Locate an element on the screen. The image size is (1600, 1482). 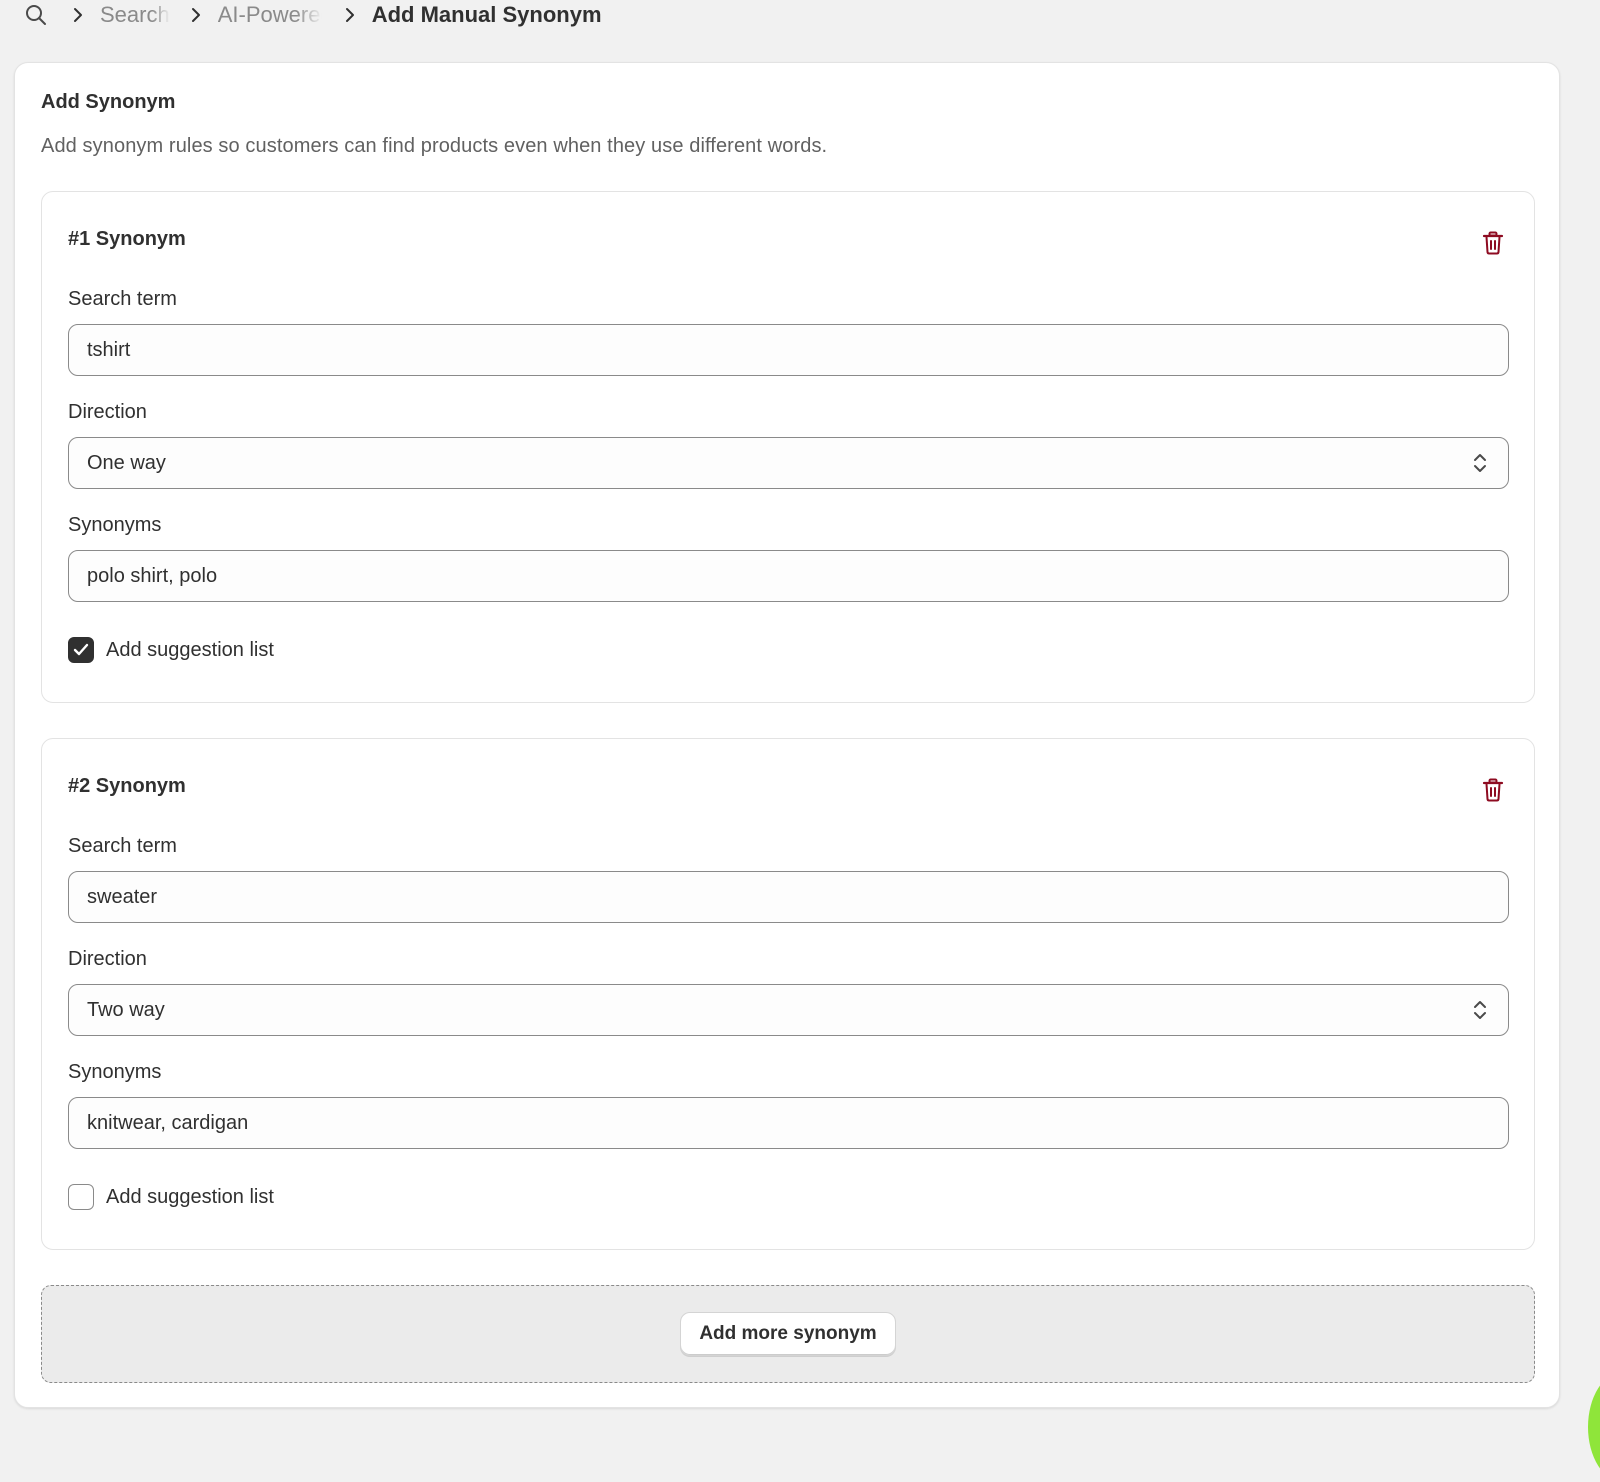
add-more-synonym-button: Add more synonym is located at coordinates (788, 1334).